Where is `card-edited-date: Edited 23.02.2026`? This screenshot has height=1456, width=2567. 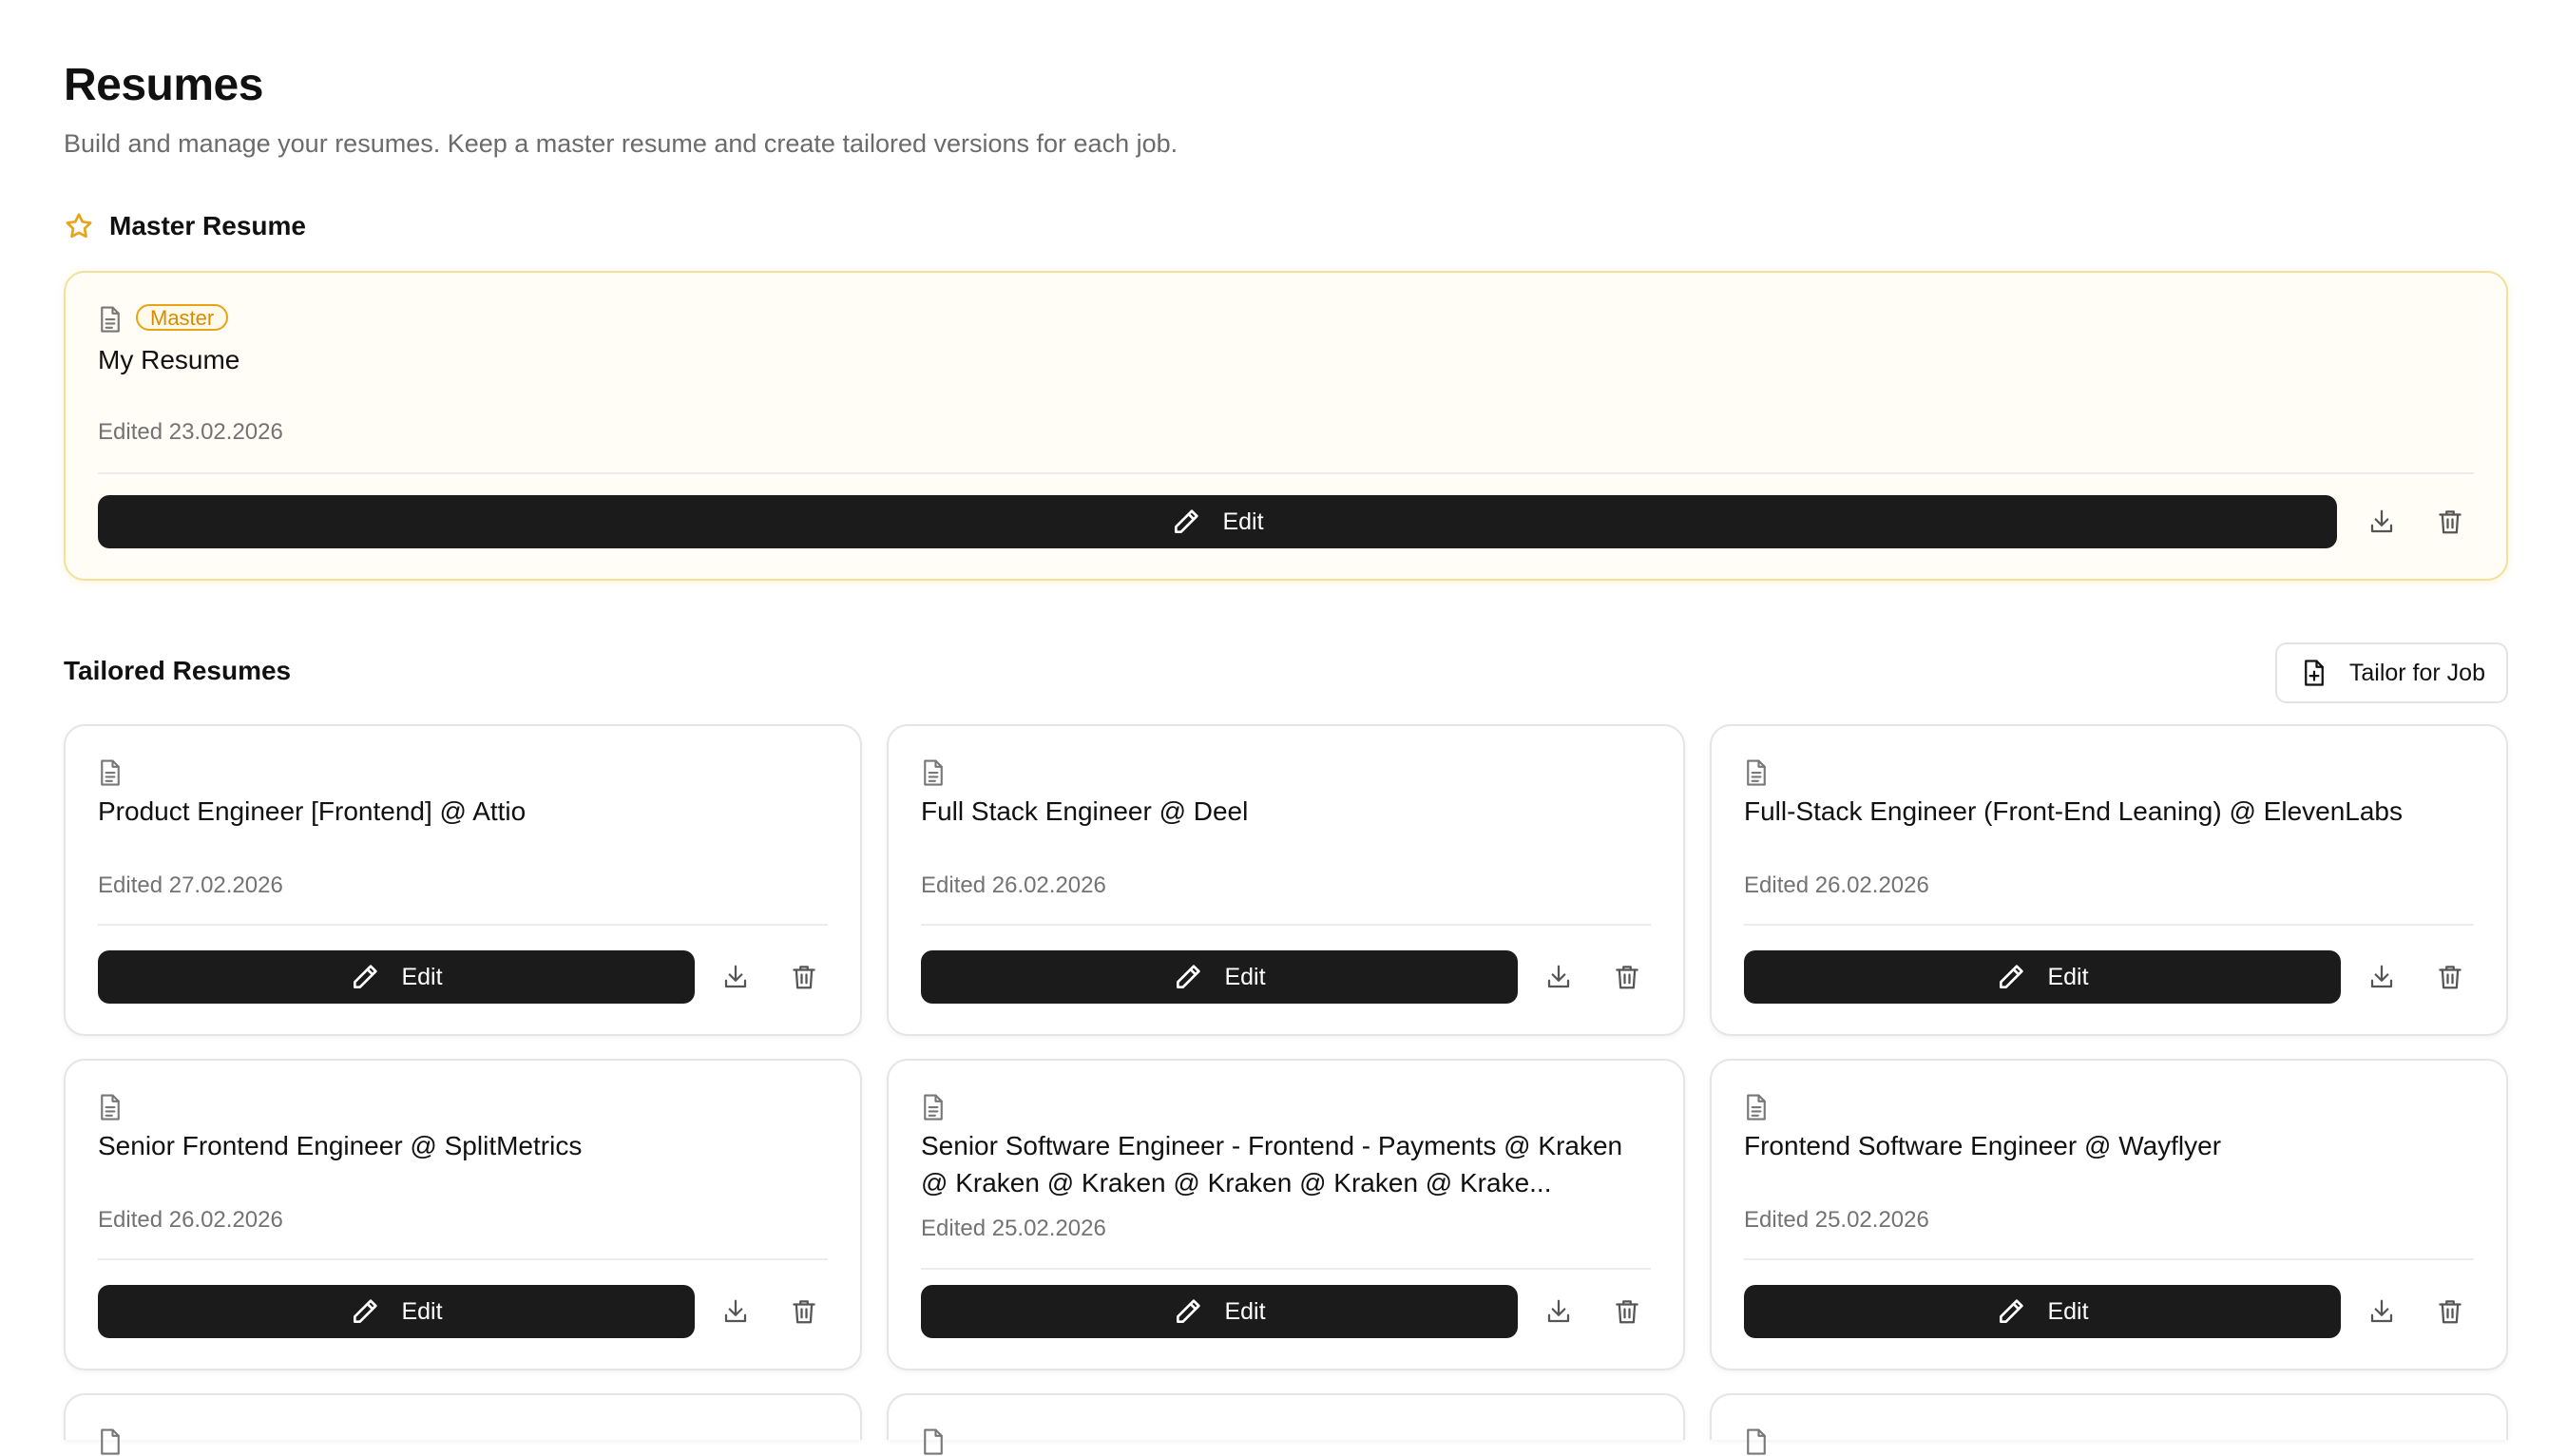 card-edited-date: Edited 23.02.2026 is located at coordinates (190, 432).